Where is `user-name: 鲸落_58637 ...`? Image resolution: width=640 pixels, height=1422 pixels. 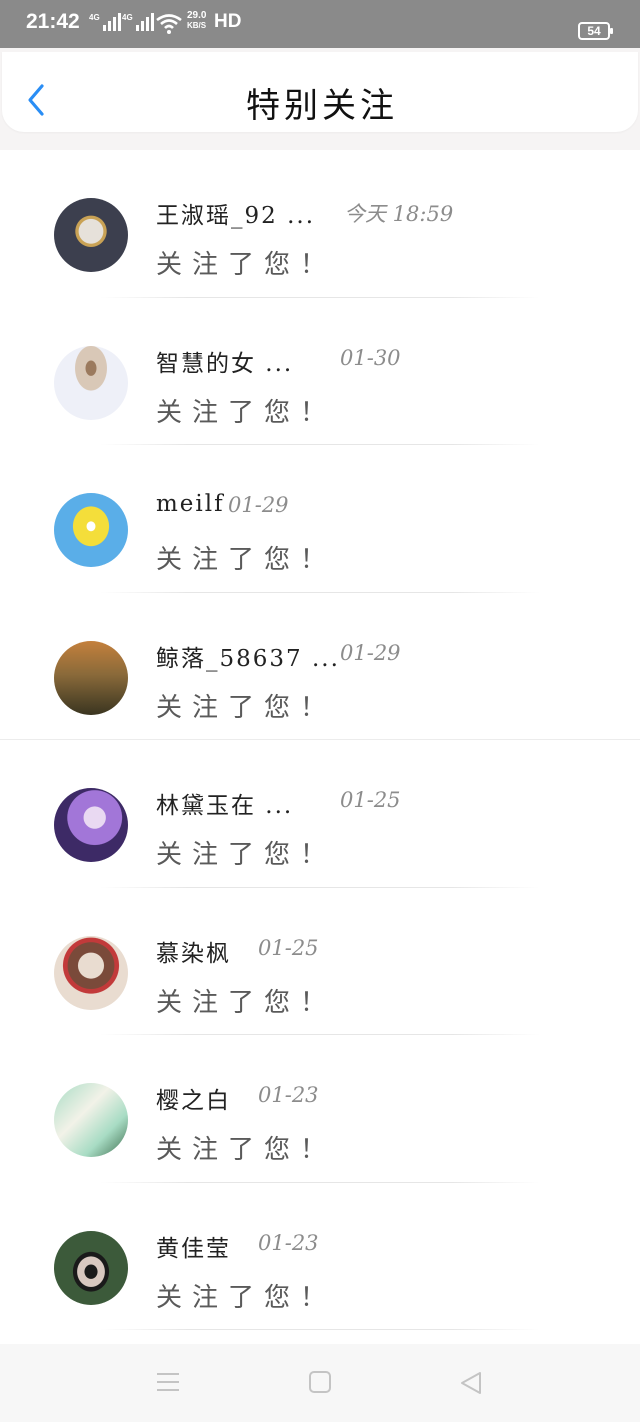 user-name: 鲸落_58637 ... is located at coordinates (248, 656).